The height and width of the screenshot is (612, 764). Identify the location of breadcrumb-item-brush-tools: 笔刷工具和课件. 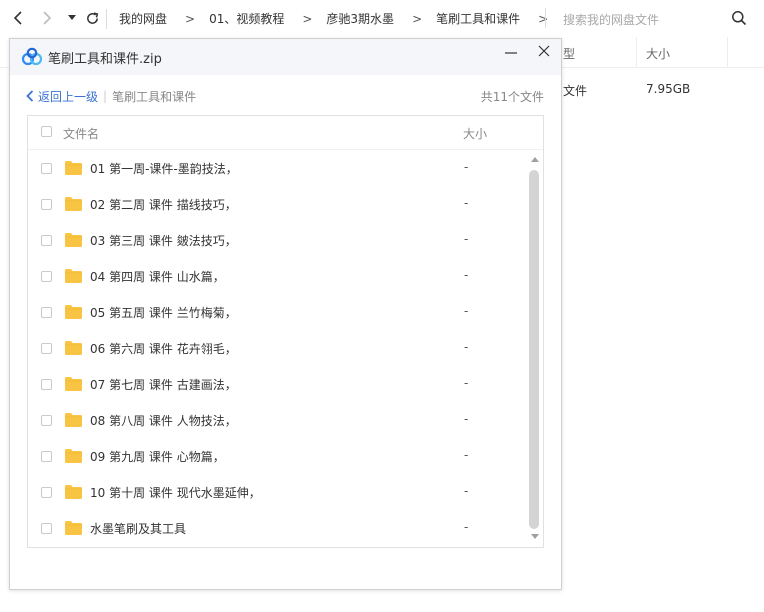
(478, 18).